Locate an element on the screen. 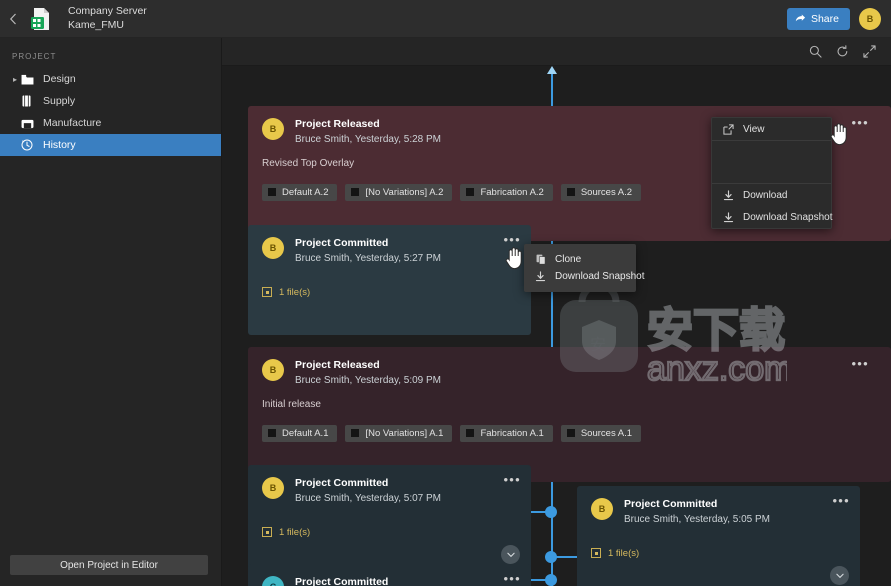 The image size is (891, 586). card-subtitle: Bruce Smith, Yesterday, 5:07 PM is located at coordinates (368, 498).